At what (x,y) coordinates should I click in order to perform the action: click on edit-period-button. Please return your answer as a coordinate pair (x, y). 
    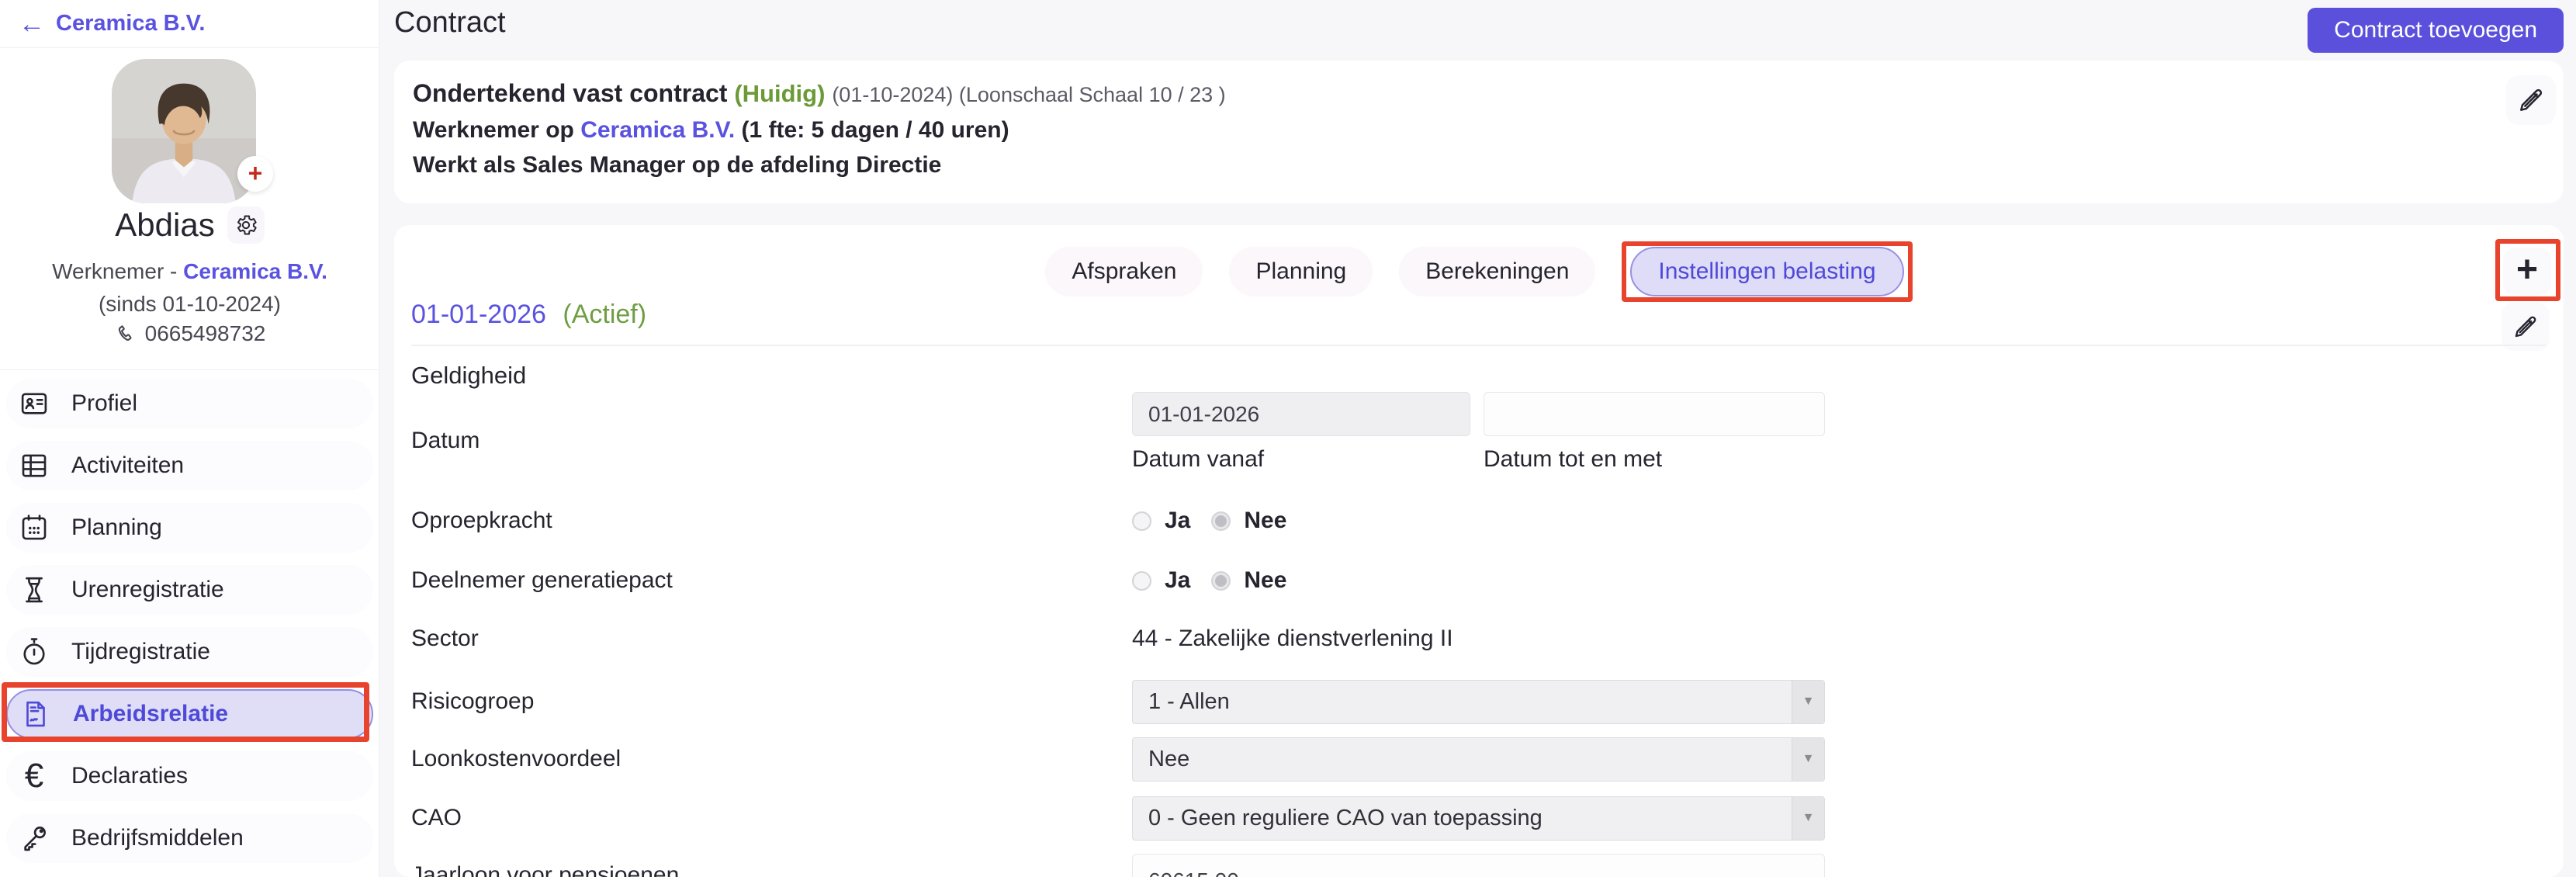
    Looking at the image, I should click on (2526, 327).